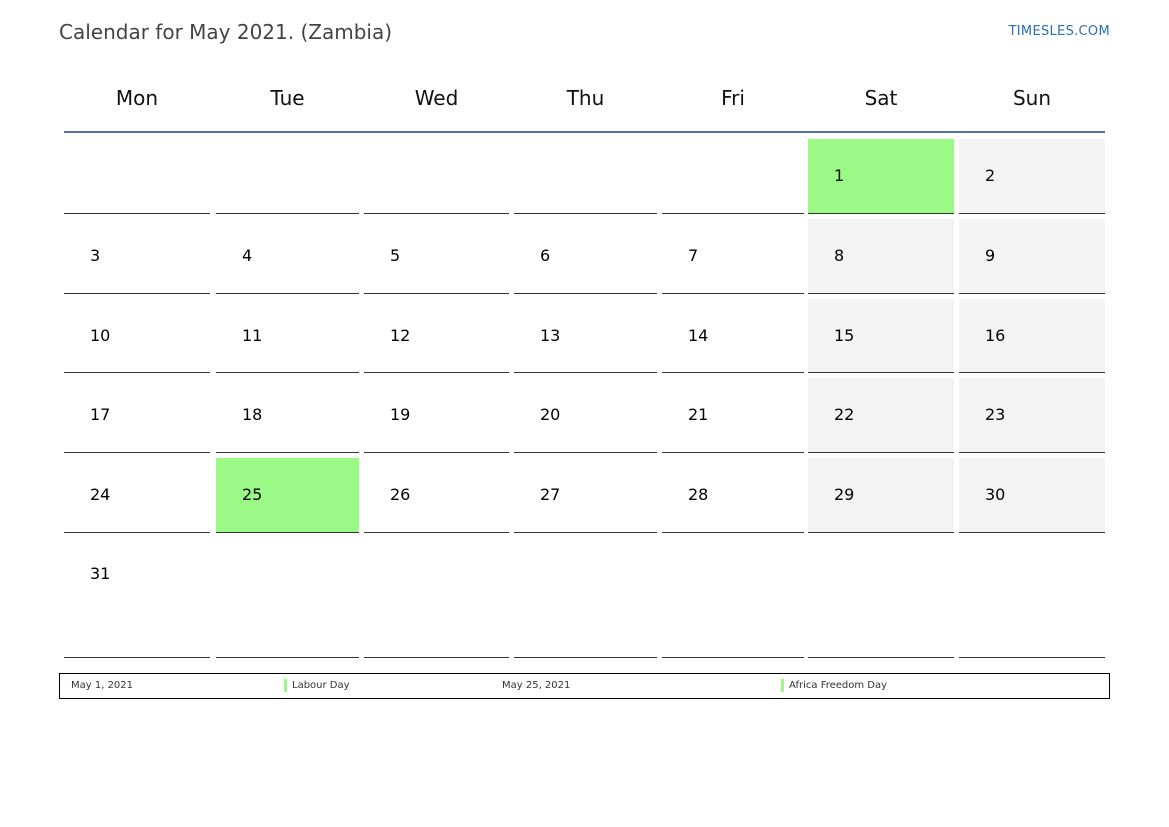 Image resolution: width=1169 pixels, height=827 pixels. Describe the element at coordinates (698, 414) in the screenshot. I see `day-number: 21` at that location.